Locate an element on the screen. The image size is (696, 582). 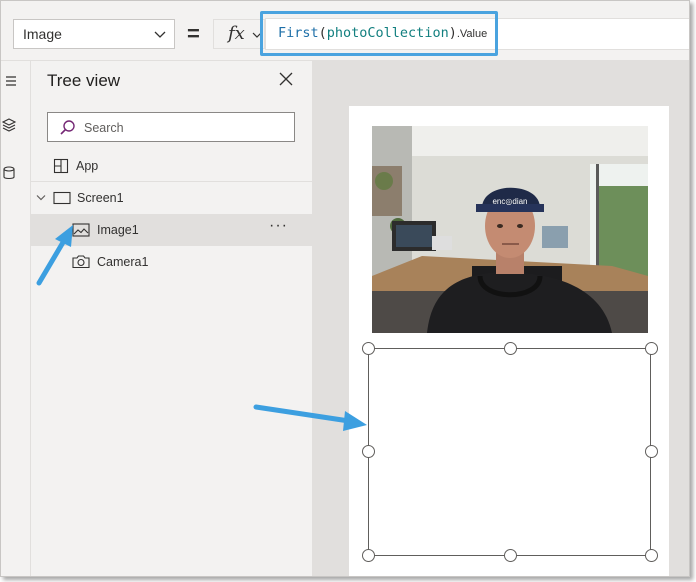
menu-icon is located at coordinates (11, 81).